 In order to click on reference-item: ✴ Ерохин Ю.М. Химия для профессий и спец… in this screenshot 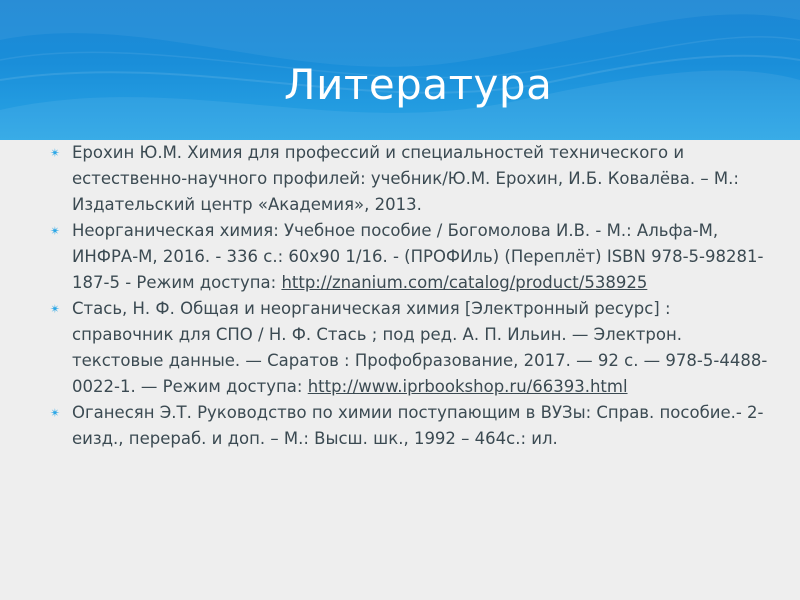, I will do `click(410, 179)`.